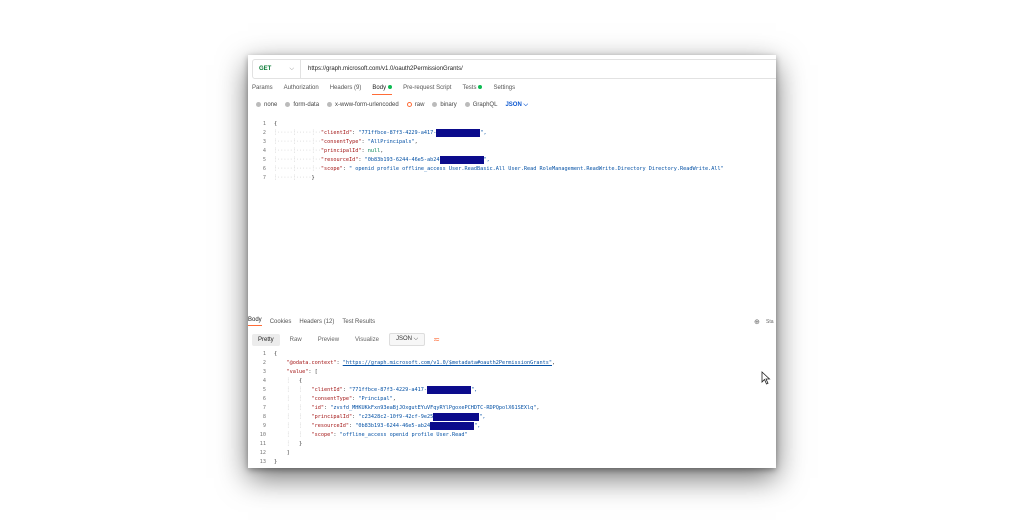  Describe the element at coordinates (375, 399) in the screenshot. I see `code-string: "Principal"` at that location.